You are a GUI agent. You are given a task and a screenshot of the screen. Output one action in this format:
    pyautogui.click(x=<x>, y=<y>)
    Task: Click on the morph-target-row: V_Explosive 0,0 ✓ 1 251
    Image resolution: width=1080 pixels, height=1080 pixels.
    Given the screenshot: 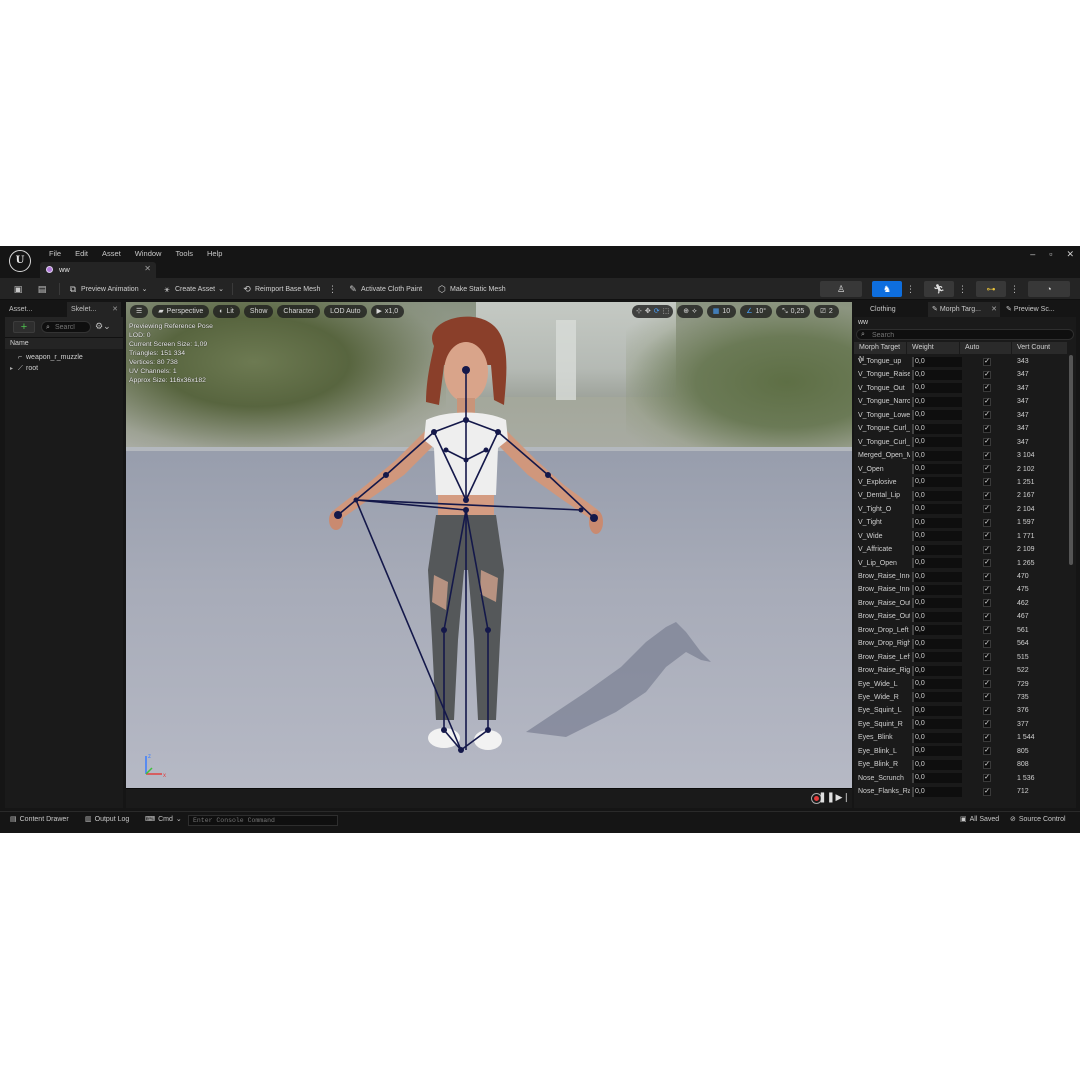 What is the action you would take?
    pyautogui.click(x=961, y=482)
    